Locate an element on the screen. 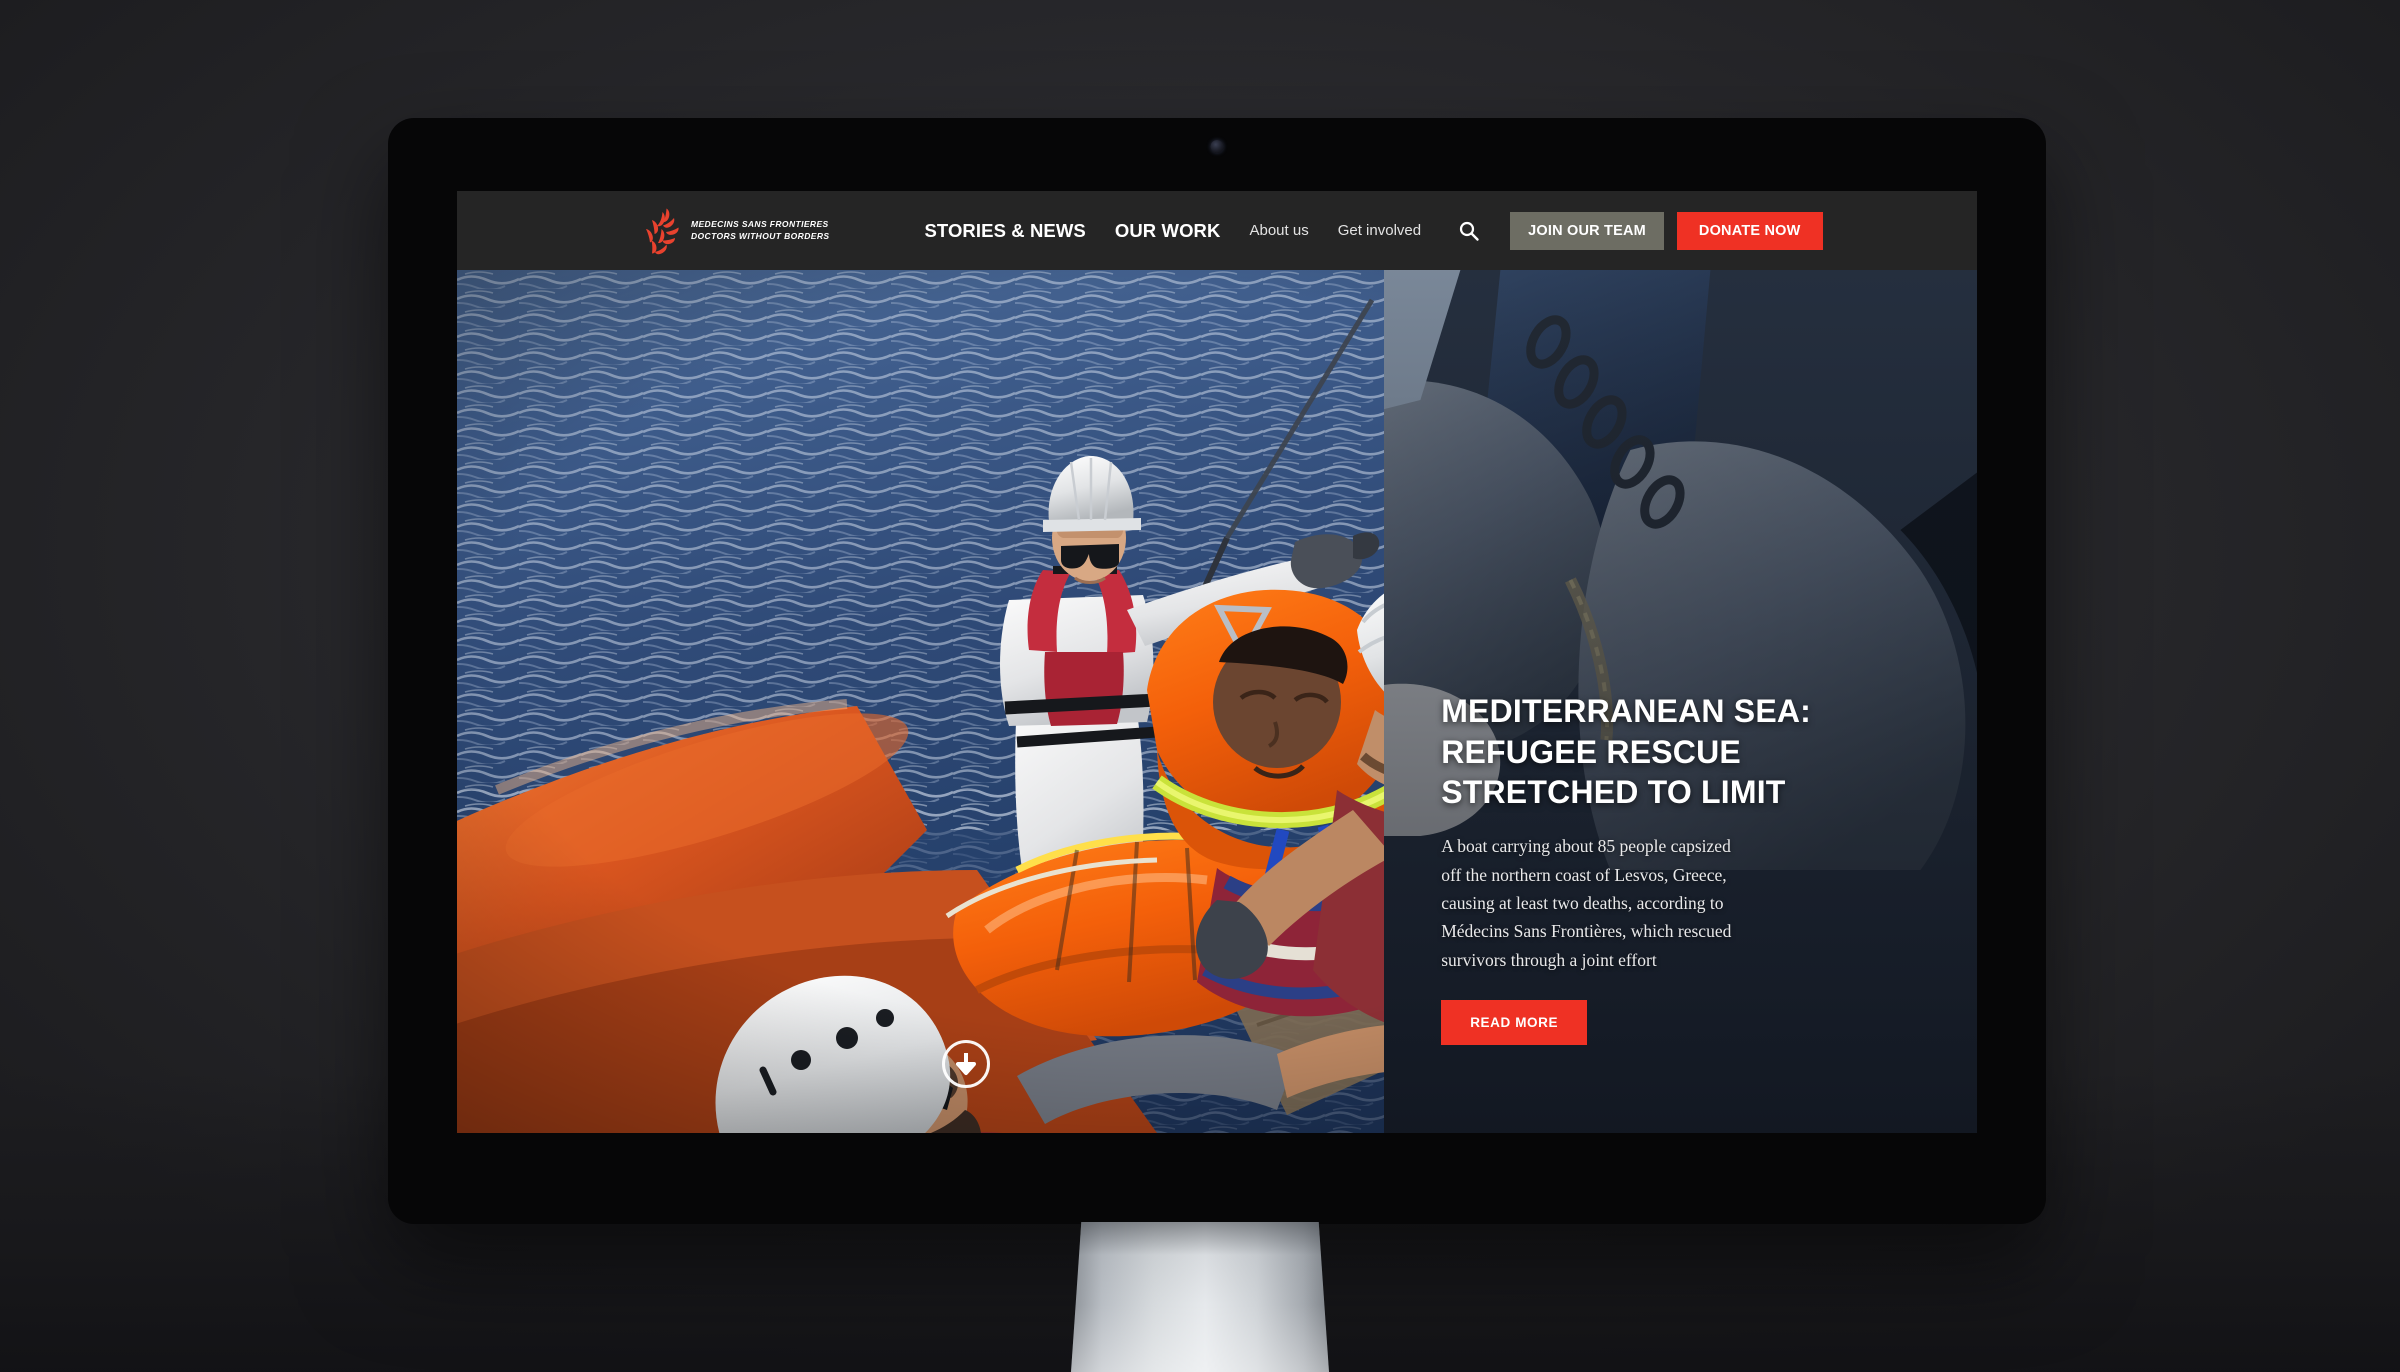 The width and height of the screenshot is (2400, 1372). nav-item-our-work: OUR WORK is located at coordinates (1168, 231).